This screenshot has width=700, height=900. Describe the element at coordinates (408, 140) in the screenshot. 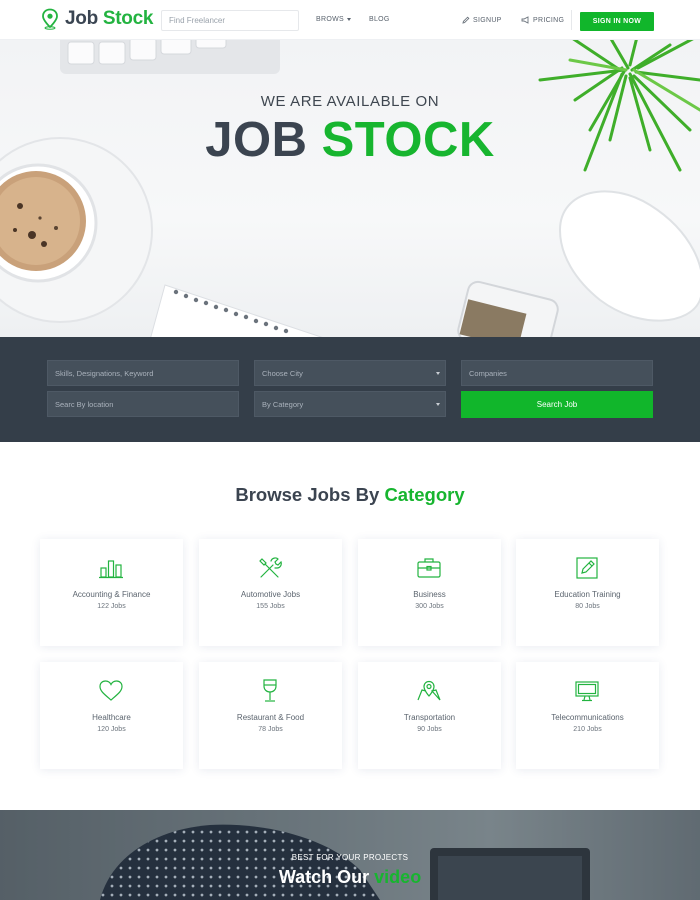

I see `hero-title-part-2: STOCK` at that location.